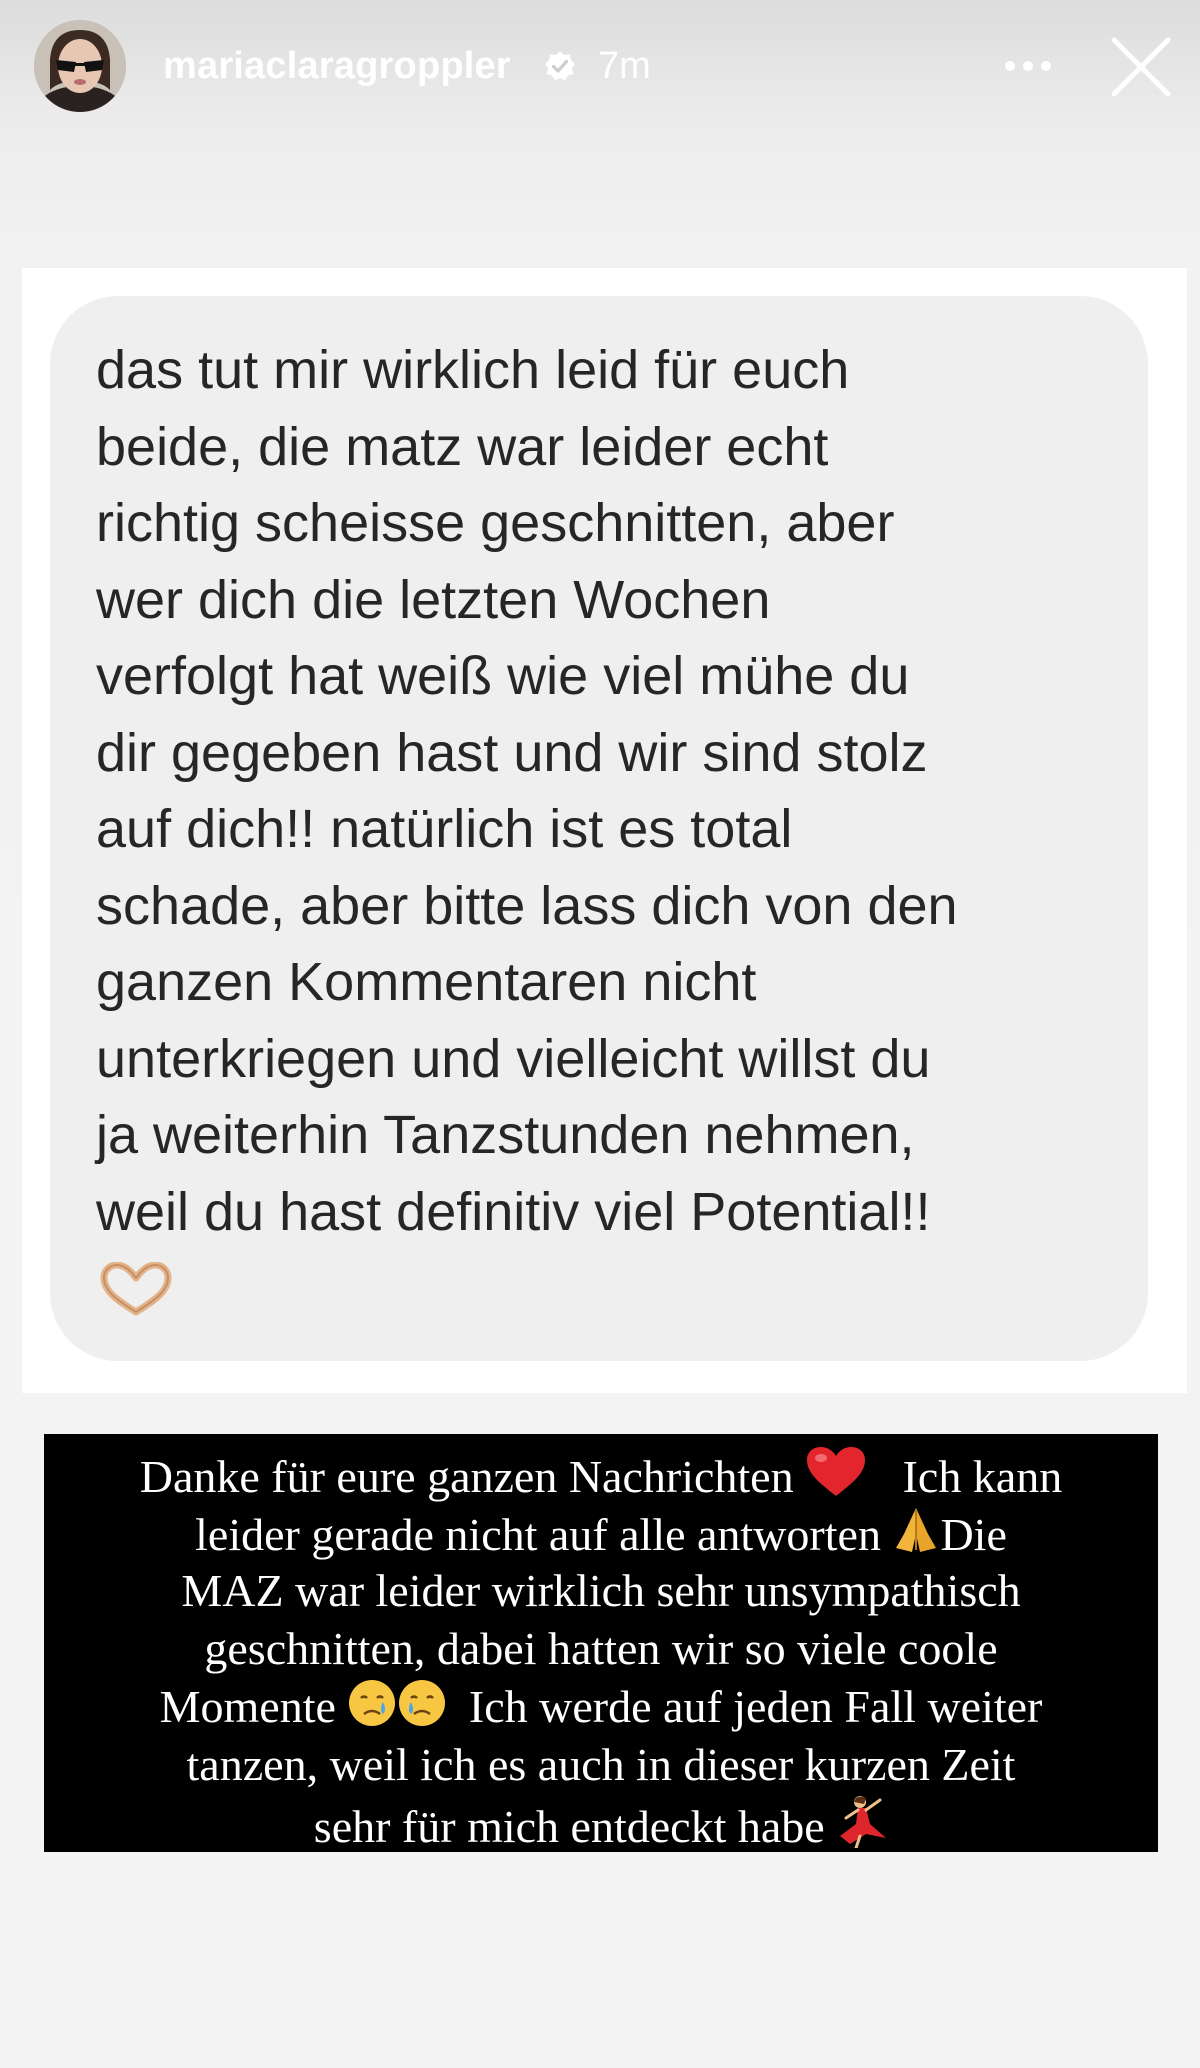  Describe the element at coordinates (1028, 66) in the screenshot. I see `more-options-icon` at that location.